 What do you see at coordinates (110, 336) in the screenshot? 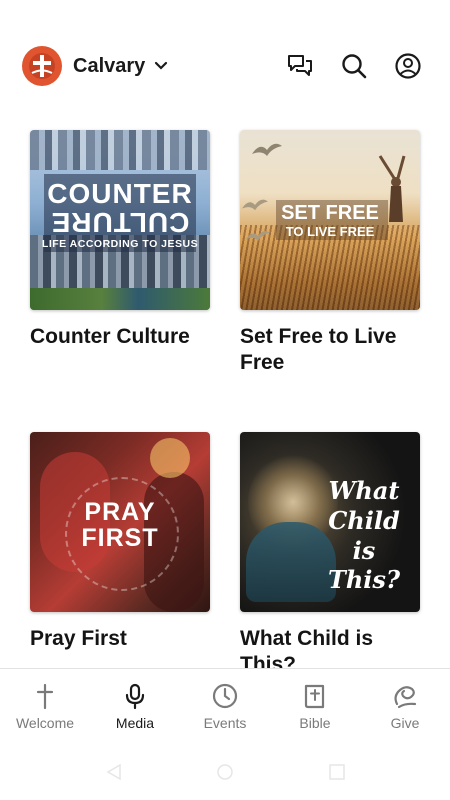
I see `media-title: Counter Culture` at bounding box center [110, 336].